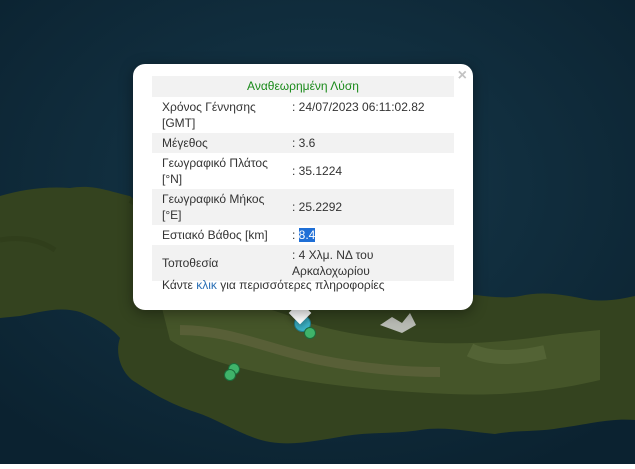 This screenshot has width=635, height=469. Describe the element at coordinates (220, 235) in the screenshot. I see `row-label: Εστιακό Βάθος [km]` at that location.